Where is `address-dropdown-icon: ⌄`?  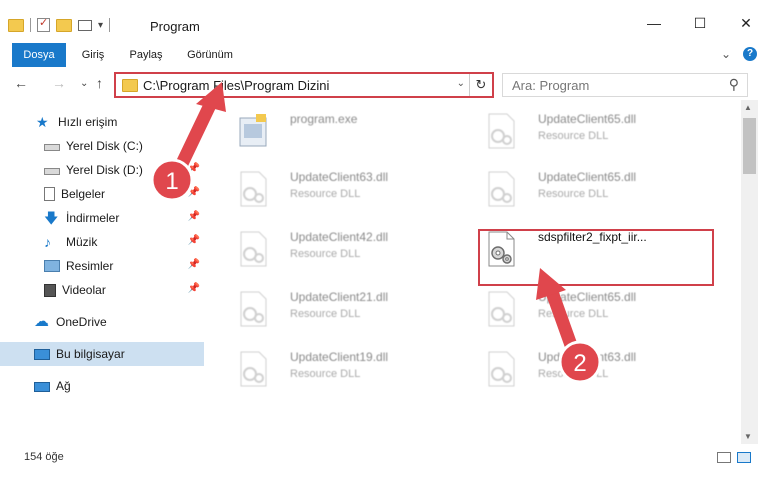 address-dropdown-icon: ⌄ is located at coordinates (461, 83).